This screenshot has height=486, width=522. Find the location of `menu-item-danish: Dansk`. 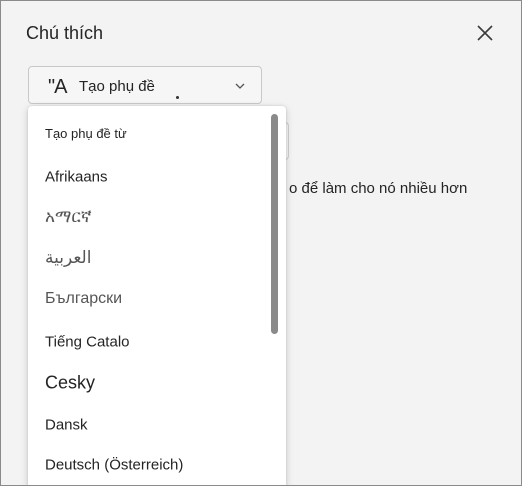

menu-item-danish: Dansk is located at coordinates (148, 425).